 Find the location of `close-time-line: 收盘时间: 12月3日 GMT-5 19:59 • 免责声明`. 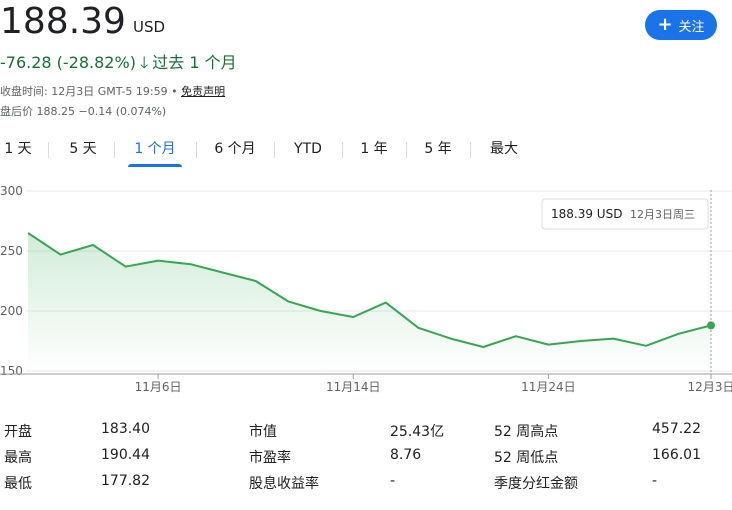

close-time-line: 收盘时间: 12月3日 GMT-5 19:59 • 免责声明 is located at coordinates (112, 91).